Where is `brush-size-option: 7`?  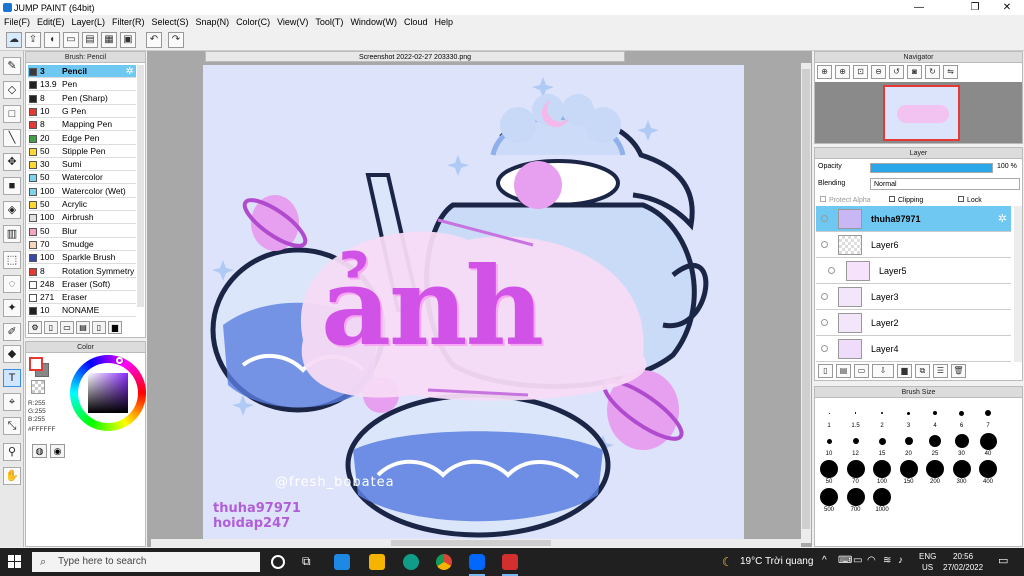 brush-size-option: 7 is located at coordinates (988, 416).